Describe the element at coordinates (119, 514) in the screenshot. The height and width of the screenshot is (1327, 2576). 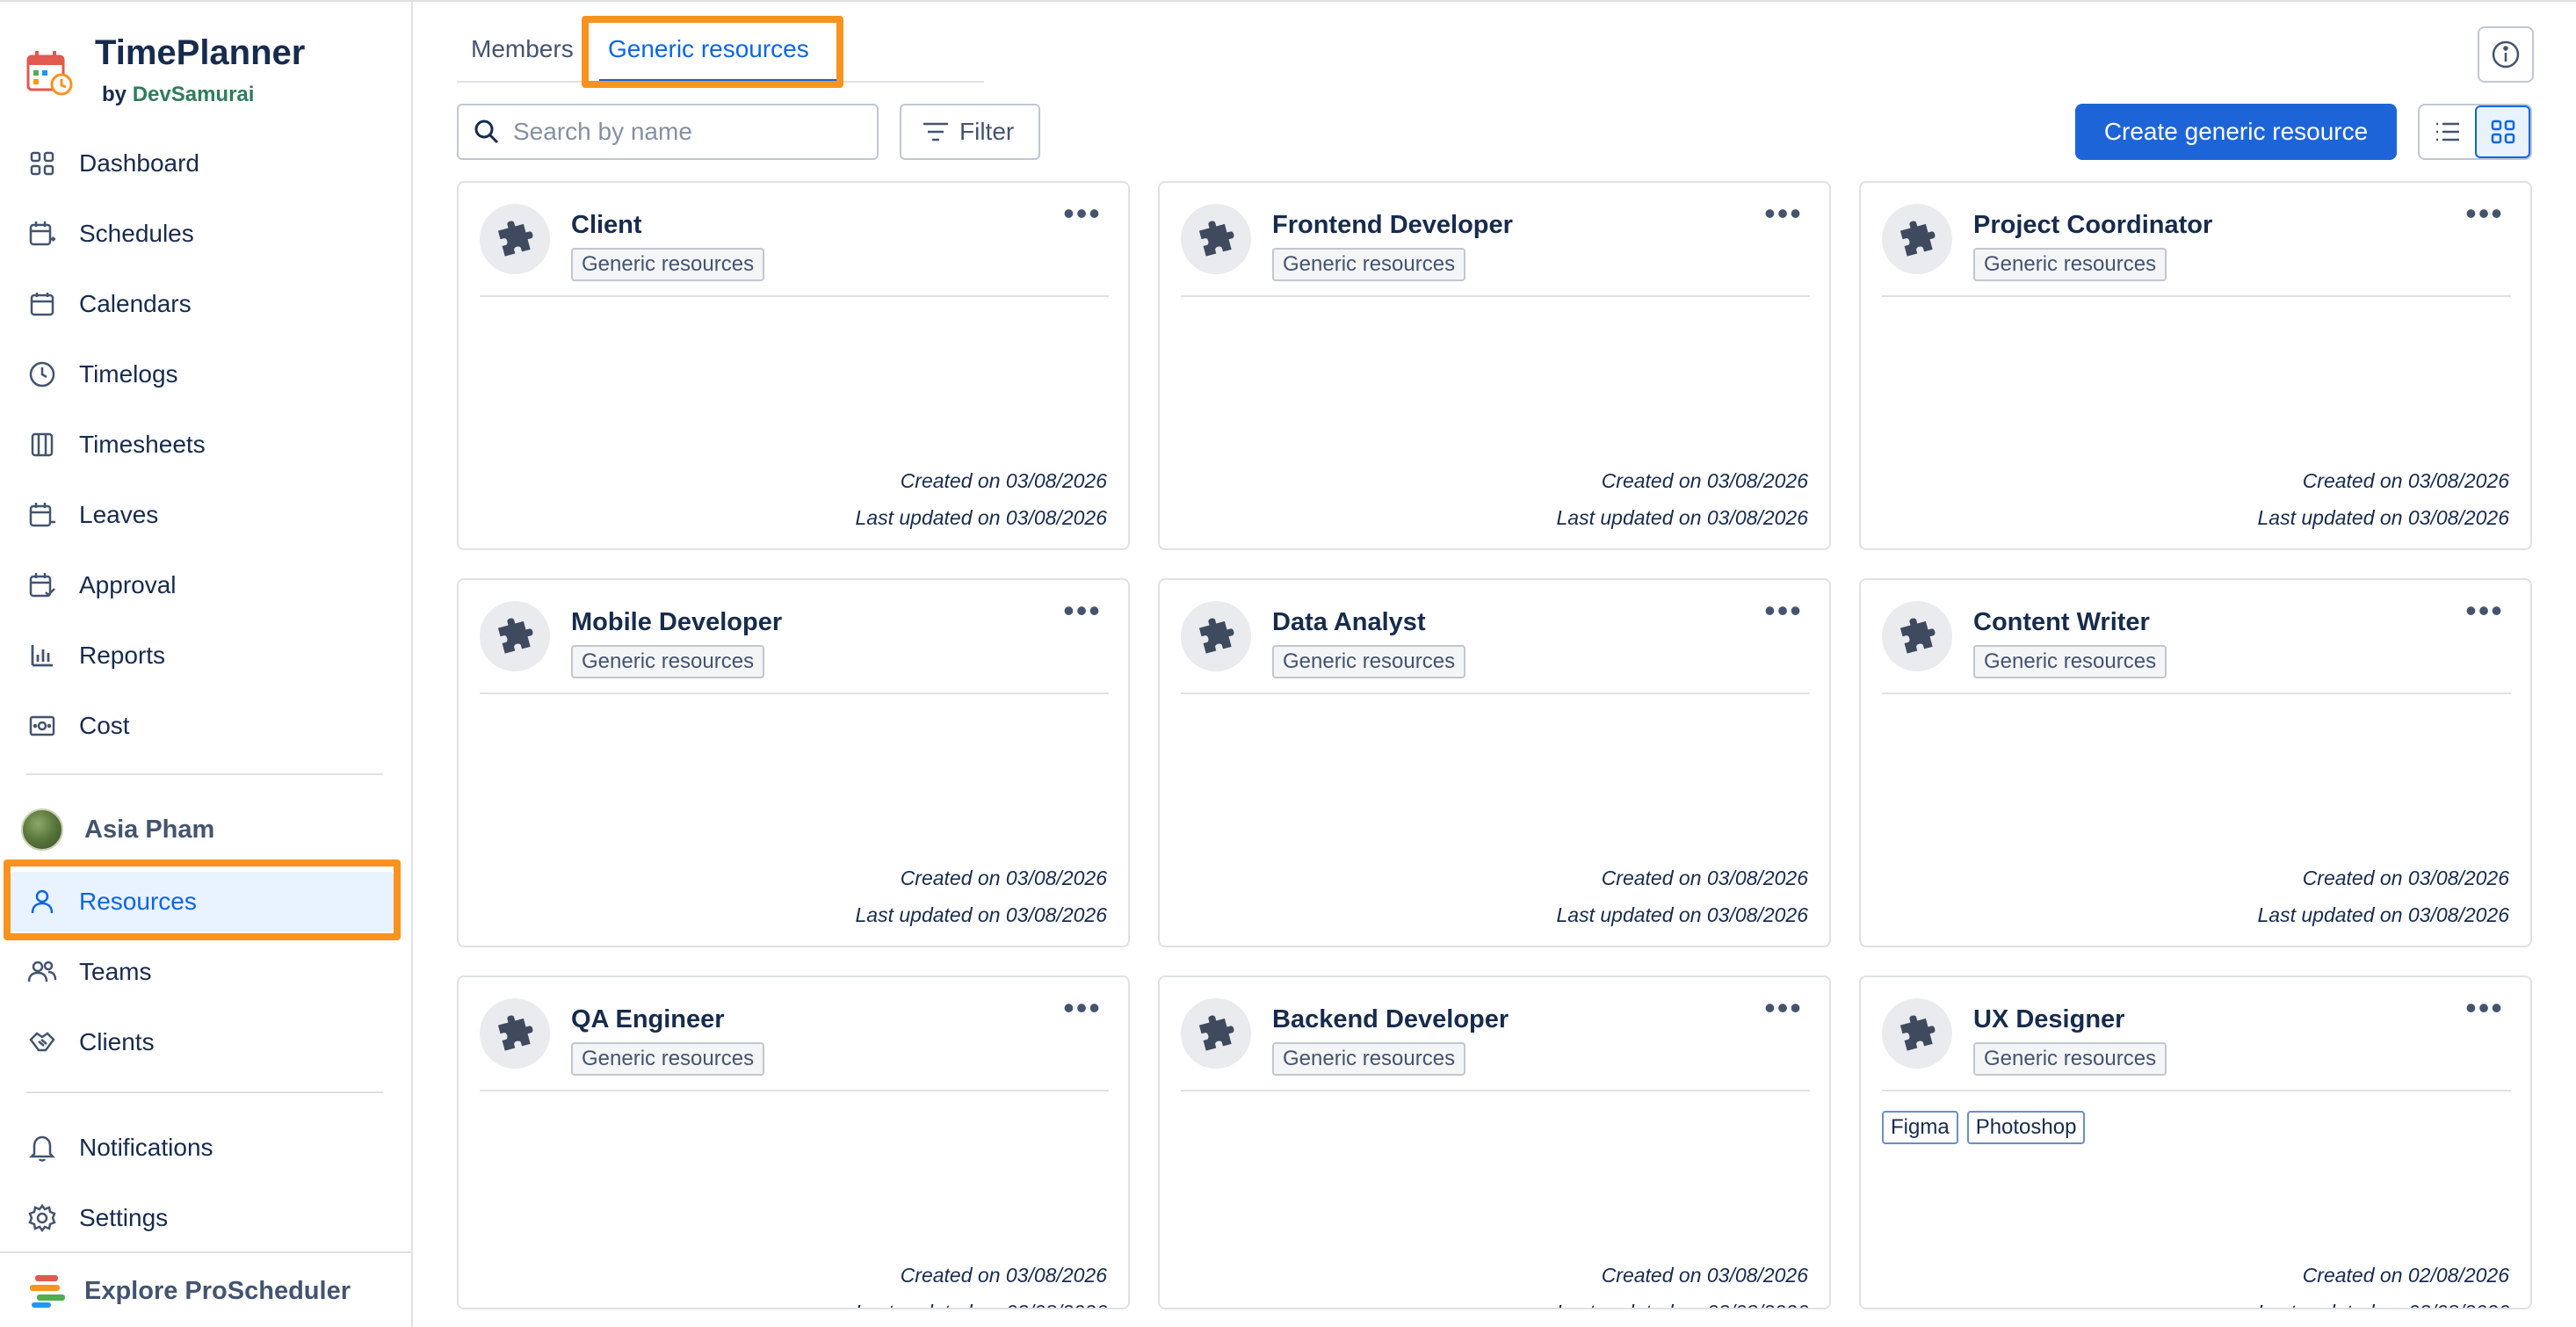
I see `sidebar-item-label: Leaves` at that location.